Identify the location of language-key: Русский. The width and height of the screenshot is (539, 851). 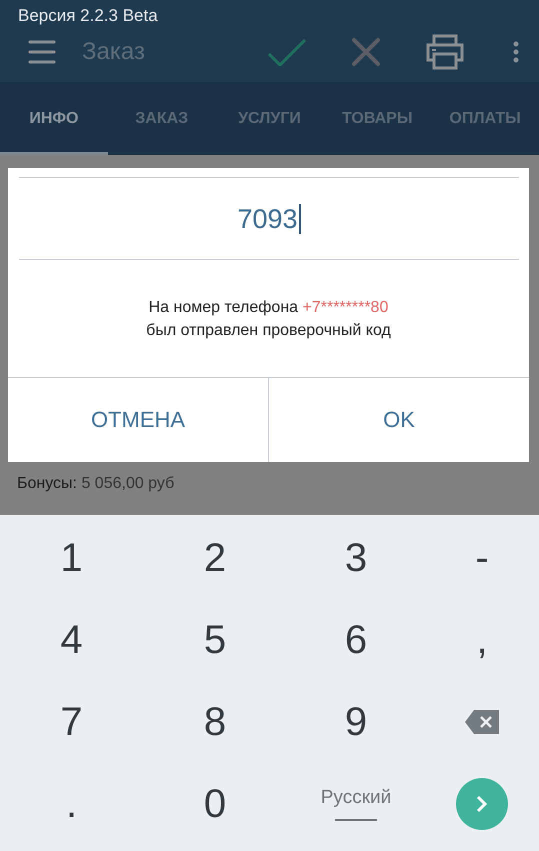
(356, 804).